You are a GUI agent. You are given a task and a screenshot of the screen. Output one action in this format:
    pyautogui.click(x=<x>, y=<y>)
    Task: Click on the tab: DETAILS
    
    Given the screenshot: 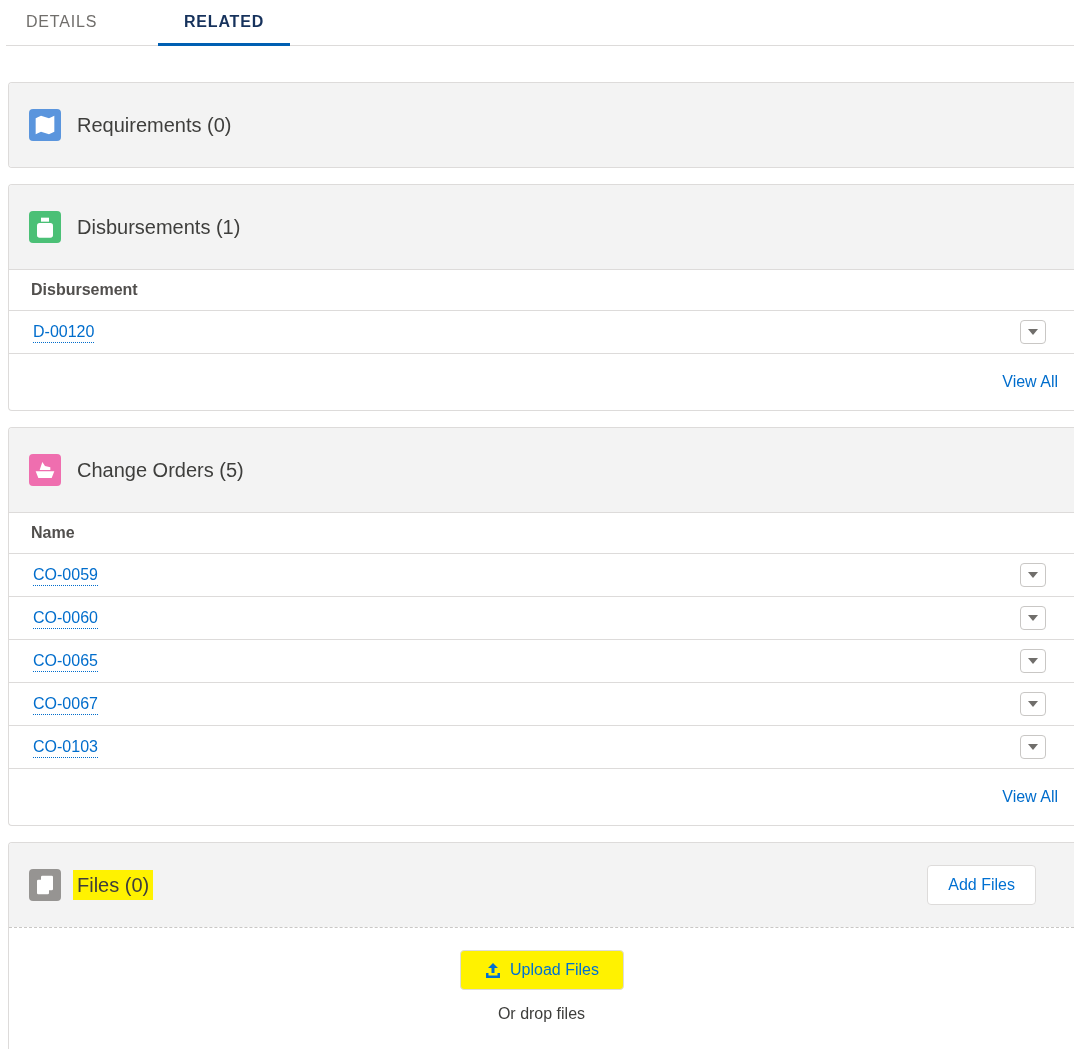 What is the action you would take?
    pyautogui.click(x=82, y=23)
    